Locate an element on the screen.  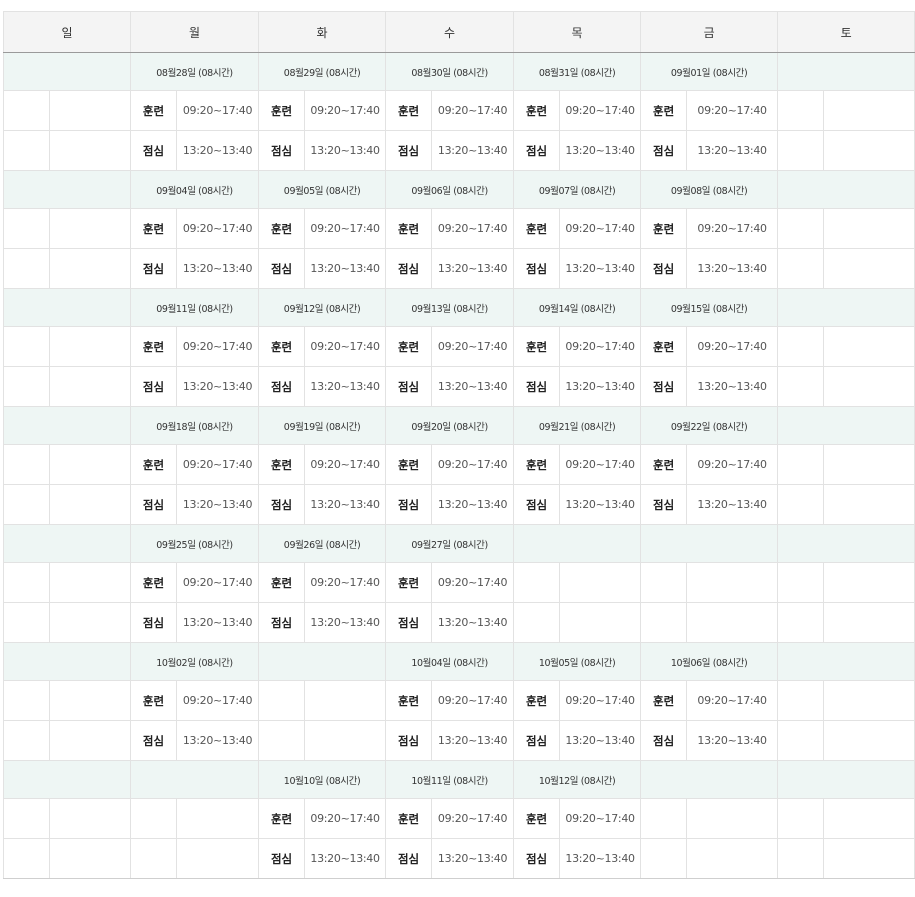
weekday-header-sun: 일 is located at coordinates (67, 32).